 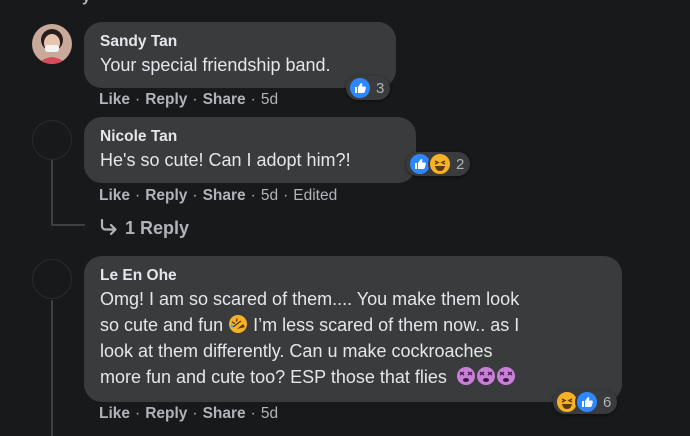 I want to click on comment-text: Your special friendship band., so click(x=215, y=65).